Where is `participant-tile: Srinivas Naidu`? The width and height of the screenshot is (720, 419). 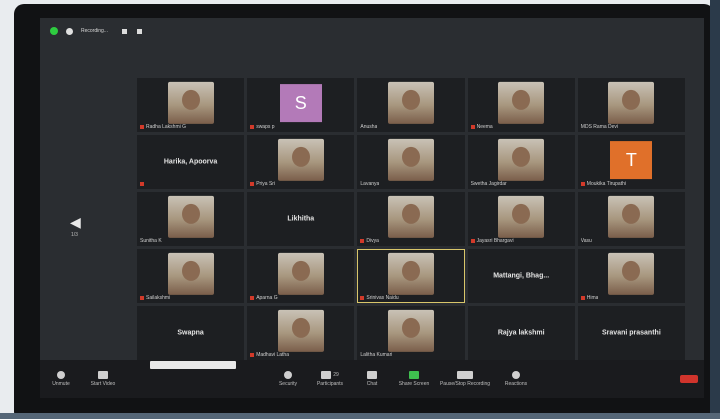
participant-tile: Srinivas Naidu is located at coordinates (411, 276).